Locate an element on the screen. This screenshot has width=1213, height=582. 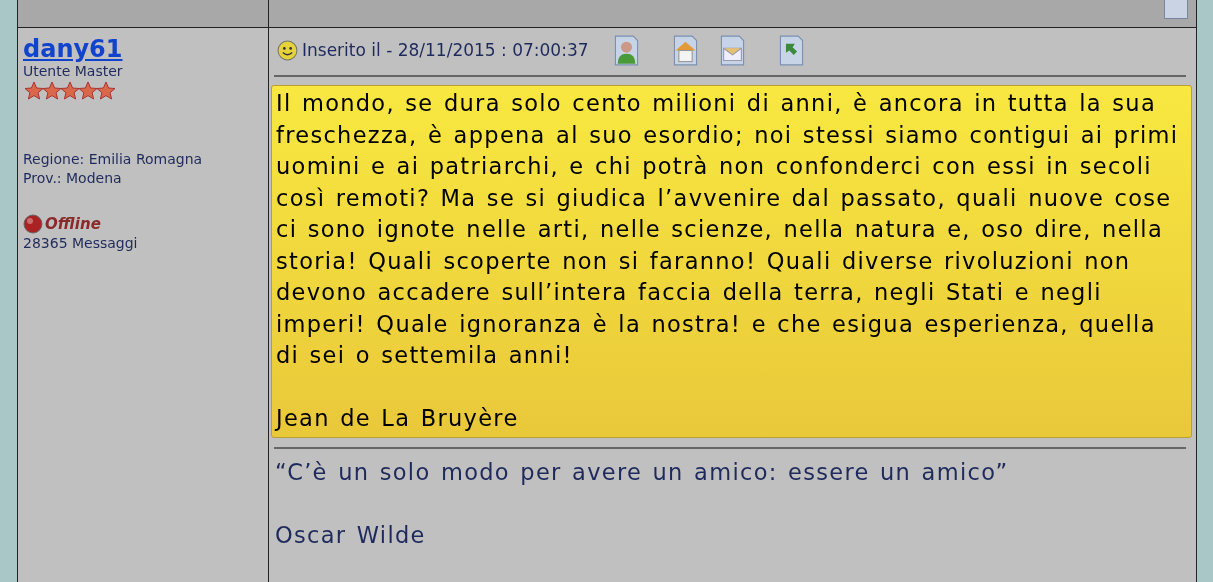
status-label: Offline is located at coordinates (73, 224).